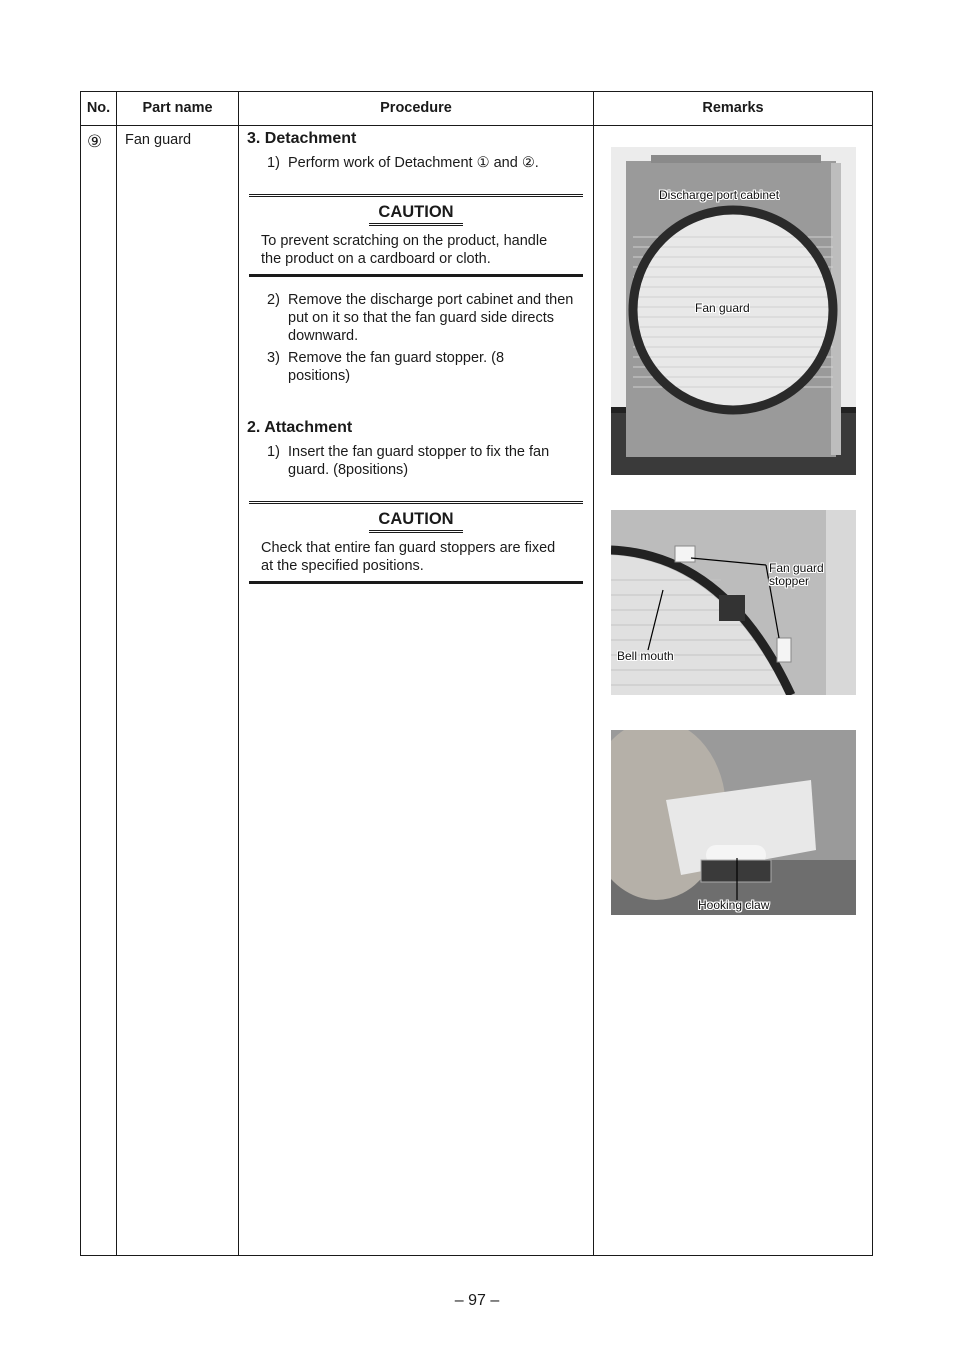 The height and width of the screenshot is (1348, 954). I want to click on fan-guard-stopper-photo: Fan guard stopper Bell mouth, so click(733, 602).